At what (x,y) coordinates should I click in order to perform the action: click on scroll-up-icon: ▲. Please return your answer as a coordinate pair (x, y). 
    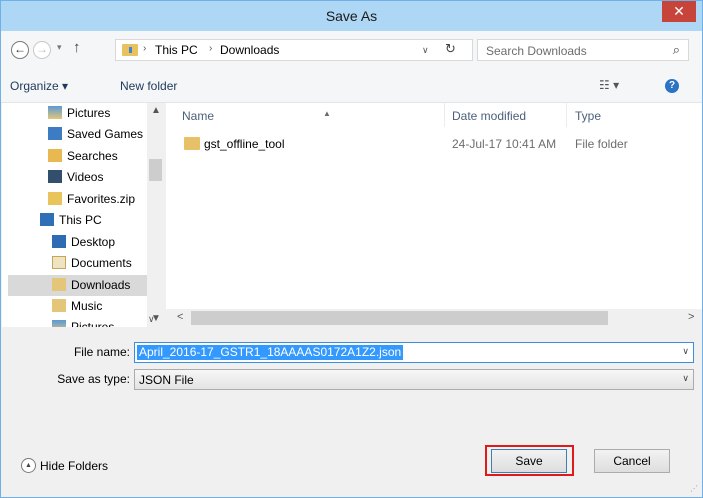
    Looking at the image, I should click on (156, 110).